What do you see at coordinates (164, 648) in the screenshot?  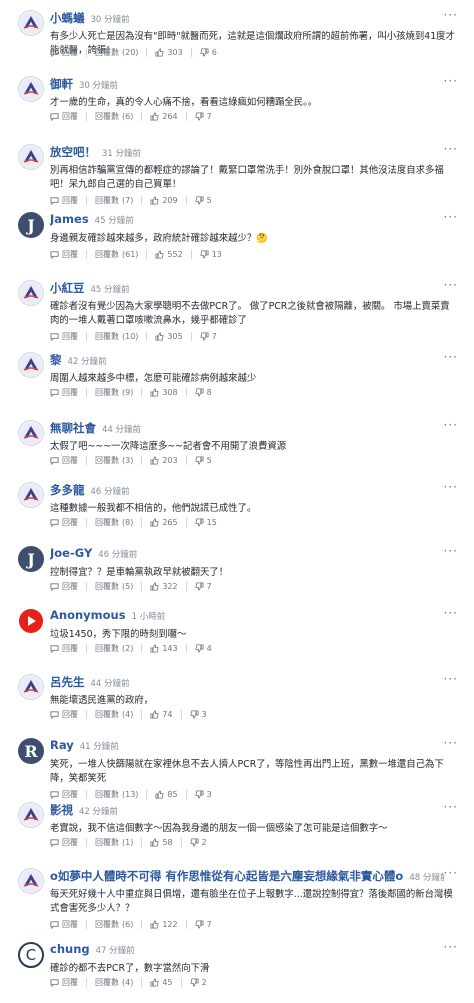 I see `like-button: 143` at bounding box center [164, 648].